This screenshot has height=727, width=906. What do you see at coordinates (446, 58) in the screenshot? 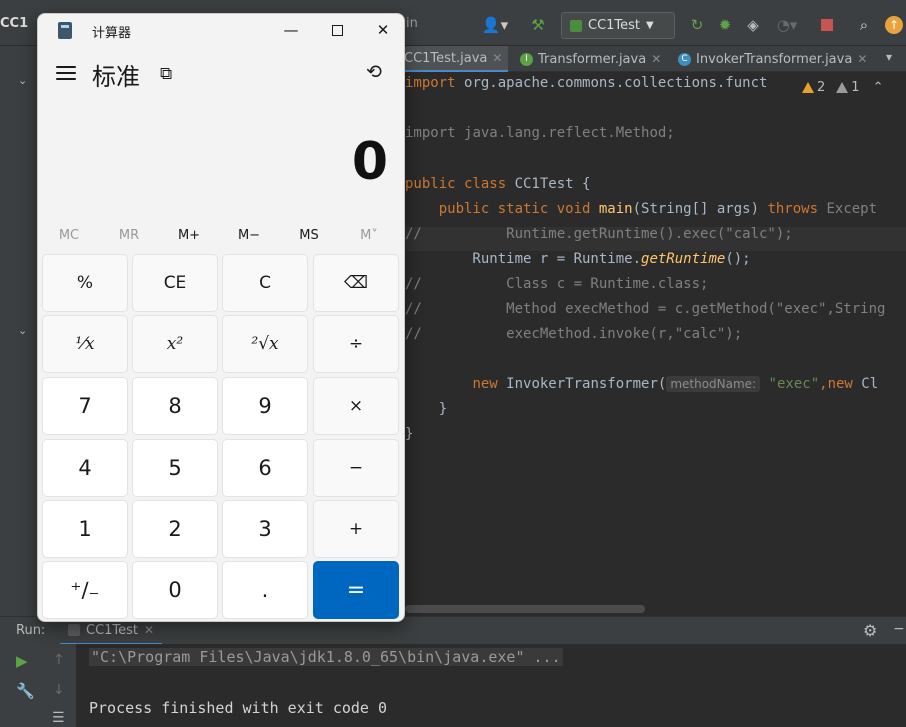
I see `tab-label: CC1Test.java` at bounding box center [446, 58].